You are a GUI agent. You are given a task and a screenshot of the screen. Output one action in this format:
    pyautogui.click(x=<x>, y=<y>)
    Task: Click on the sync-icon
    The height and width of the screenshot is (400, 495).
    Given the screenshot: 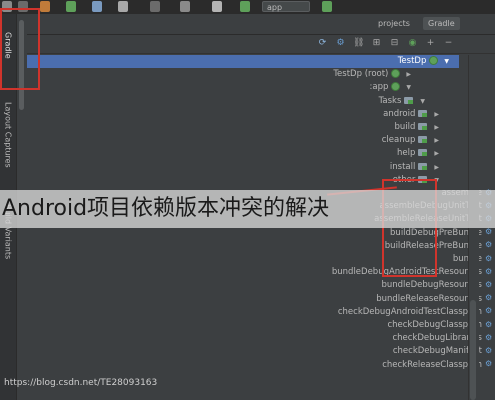 What is the action you would take?
    pyautogui.click(x=71, y=6)
    